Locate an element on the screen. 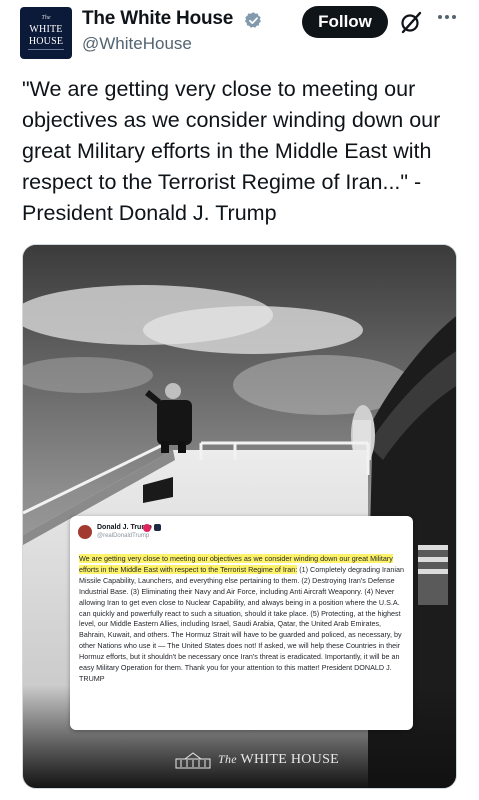 This screenshot has height=800, width=479. post-badge-icon is located at coordinates (147, 528).